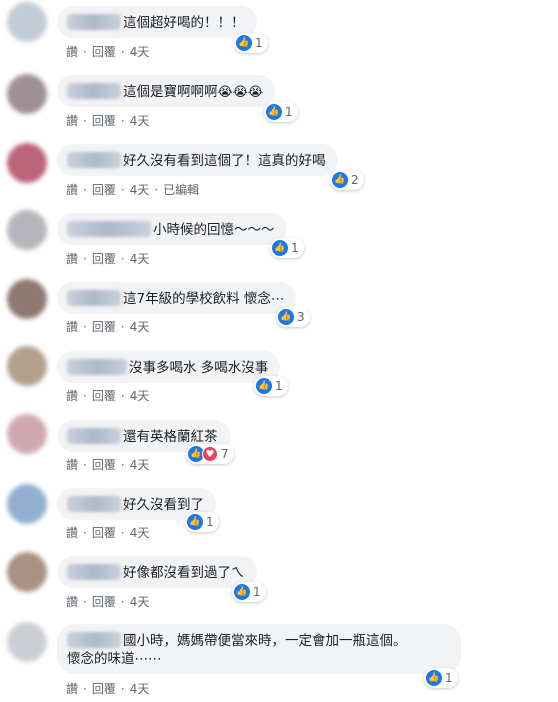  I want to click on comment-bubble: 好久沒有看到這個了！這真的好喝, so click(197, 160).